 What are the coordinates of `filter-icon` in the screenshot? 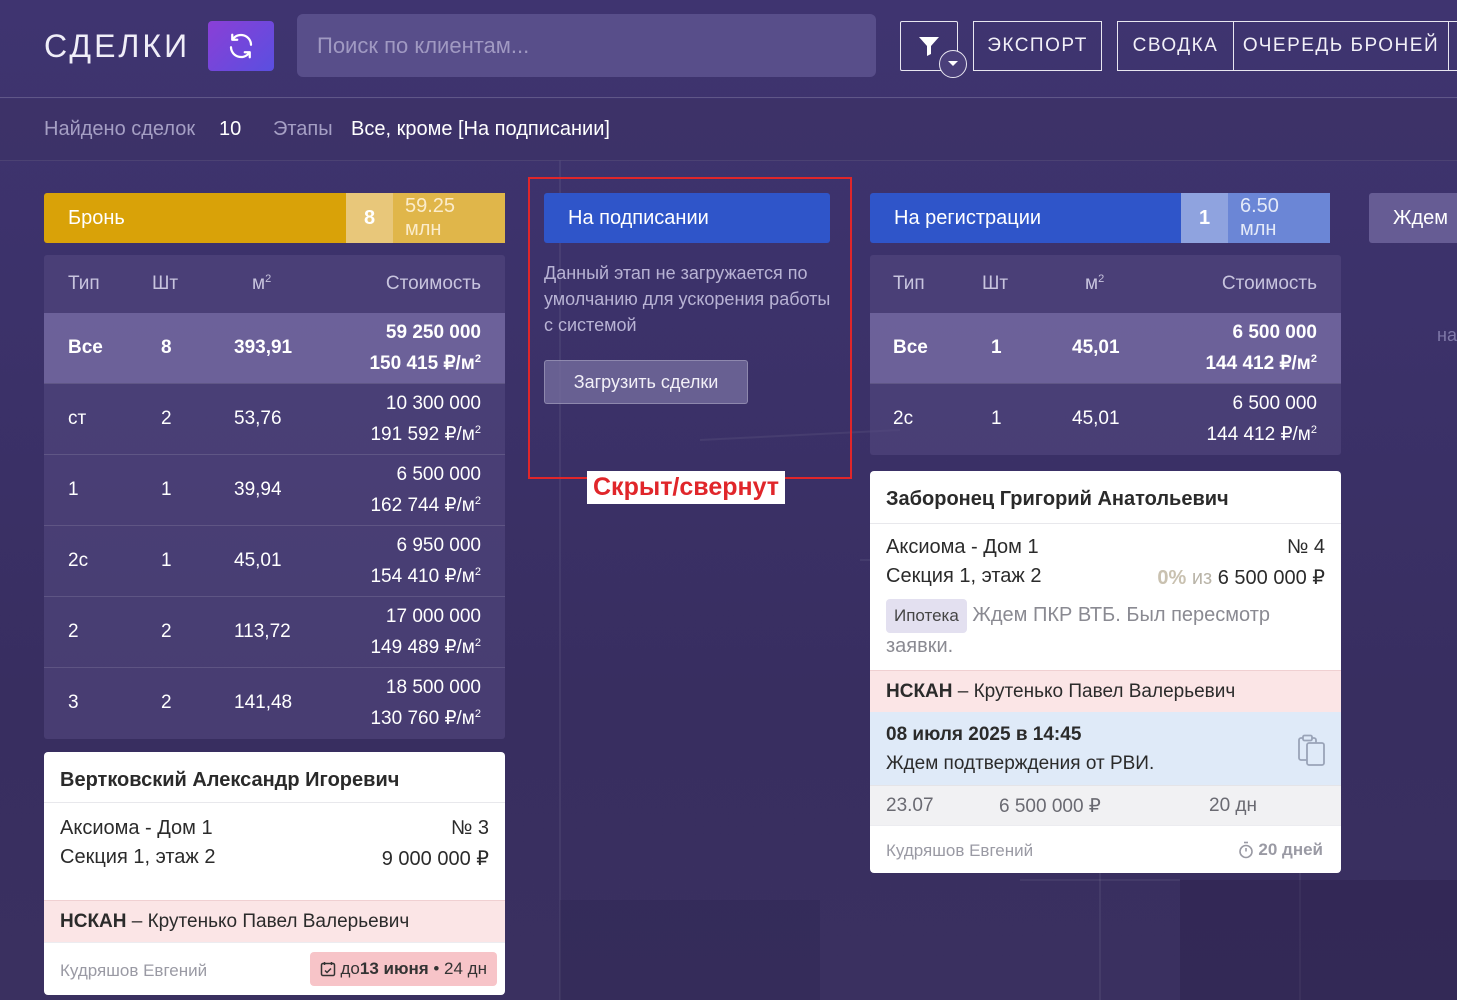 It's located at (929, 46).